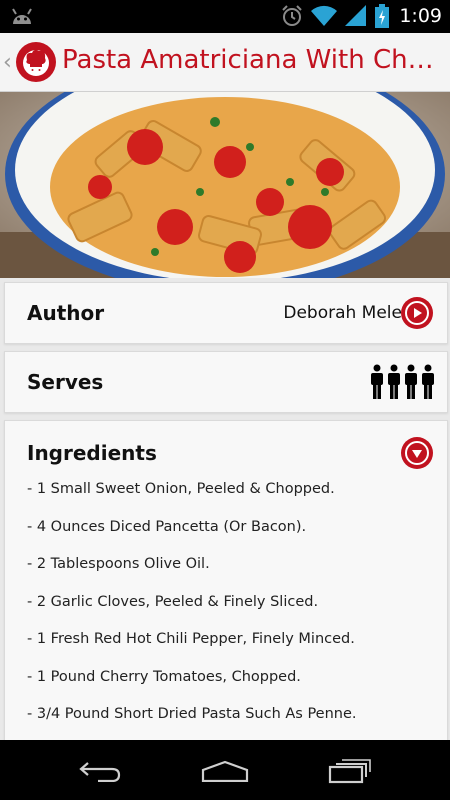  I want to click on author-open-button, so click(417, 313).